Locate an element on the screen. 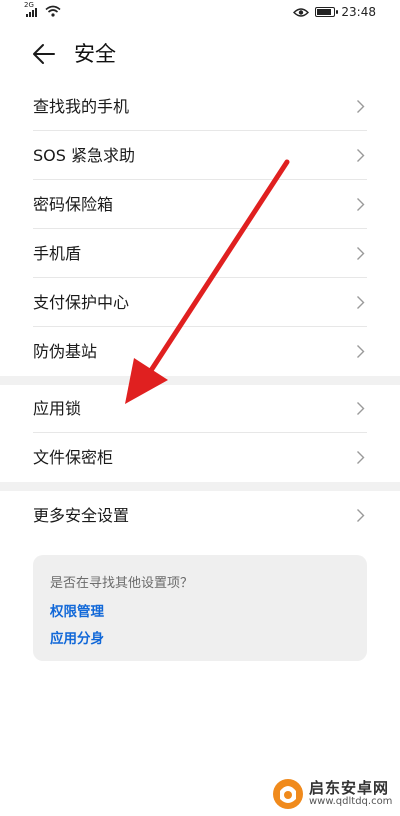  list-item-anti-fake-base-station: 防伪基站 is located at coordinates (200, 351).